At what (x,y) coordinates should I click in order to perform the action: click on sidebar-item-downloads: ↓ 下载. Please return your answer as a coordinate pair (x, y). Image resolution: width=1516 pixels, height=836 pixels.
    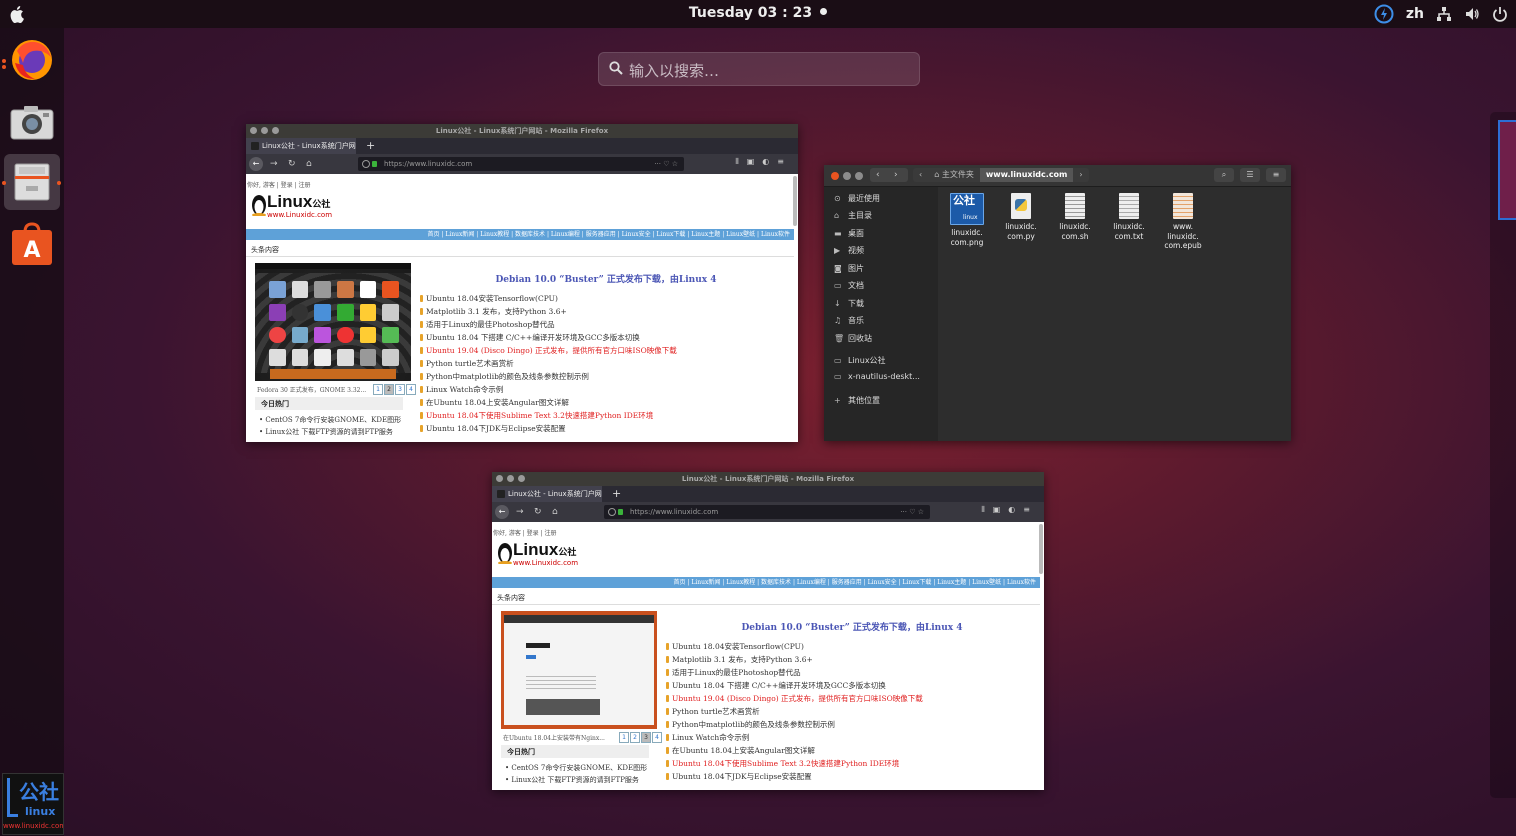
    Looking at the image, I should click on (849, 303).